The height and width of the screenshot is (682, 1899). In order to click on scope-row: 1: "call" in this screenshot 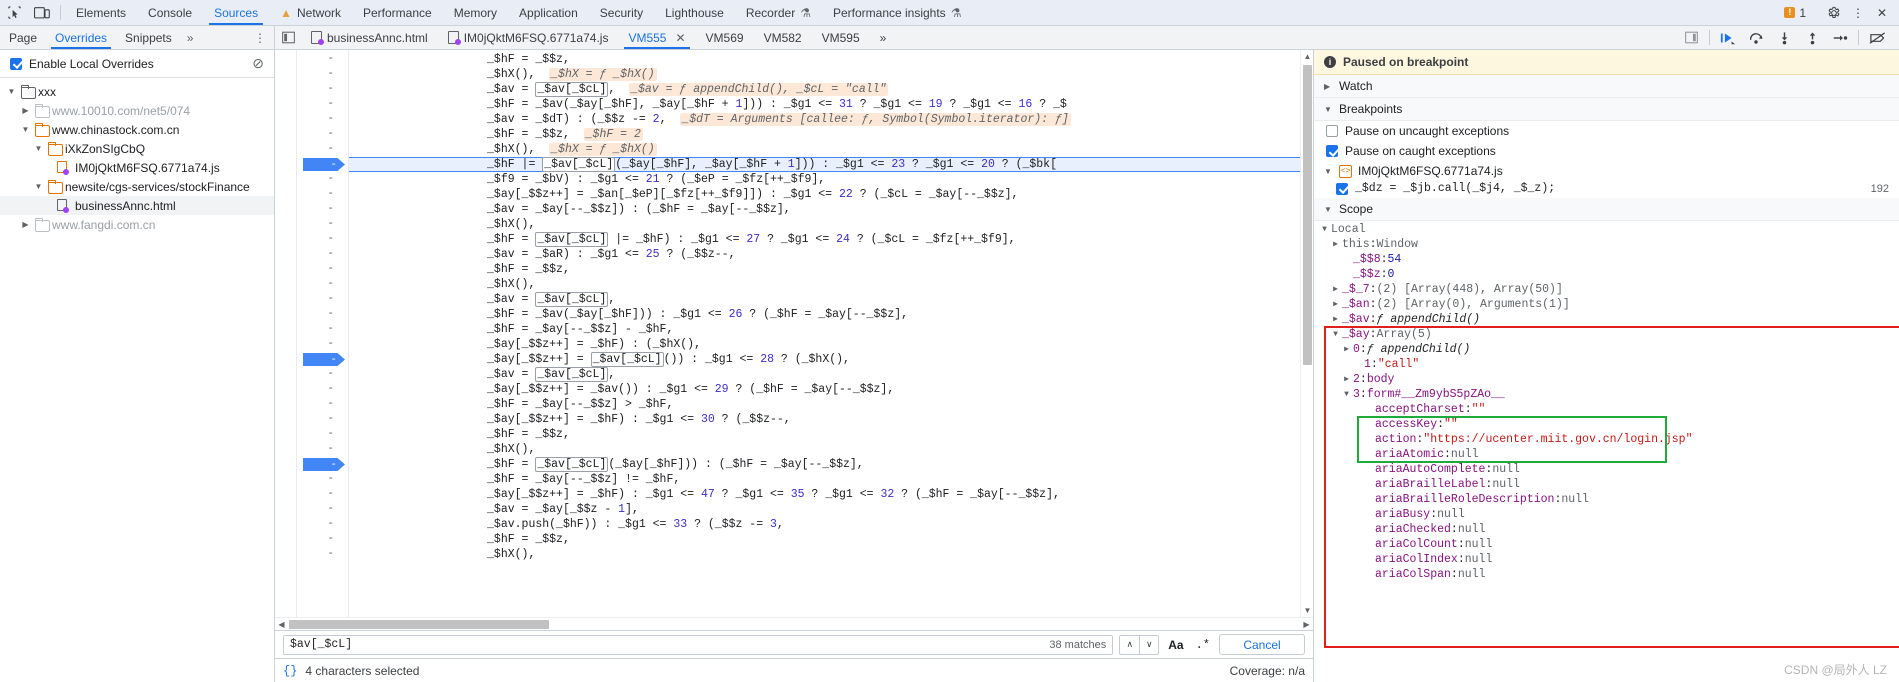, I will do `click(1606, 364)`.